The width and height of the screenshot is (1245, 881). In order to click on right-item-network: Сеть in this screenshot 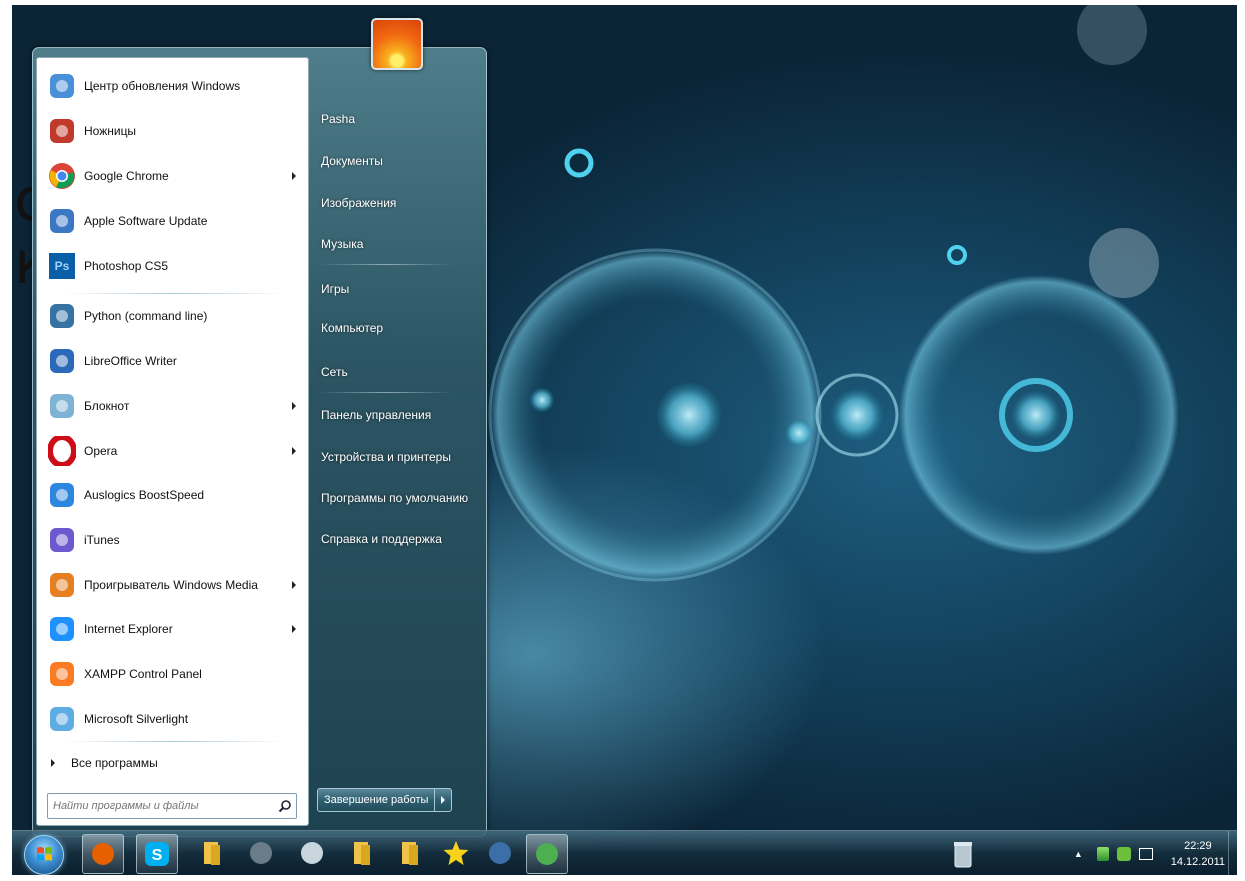, I will do `click(334, 372)`.